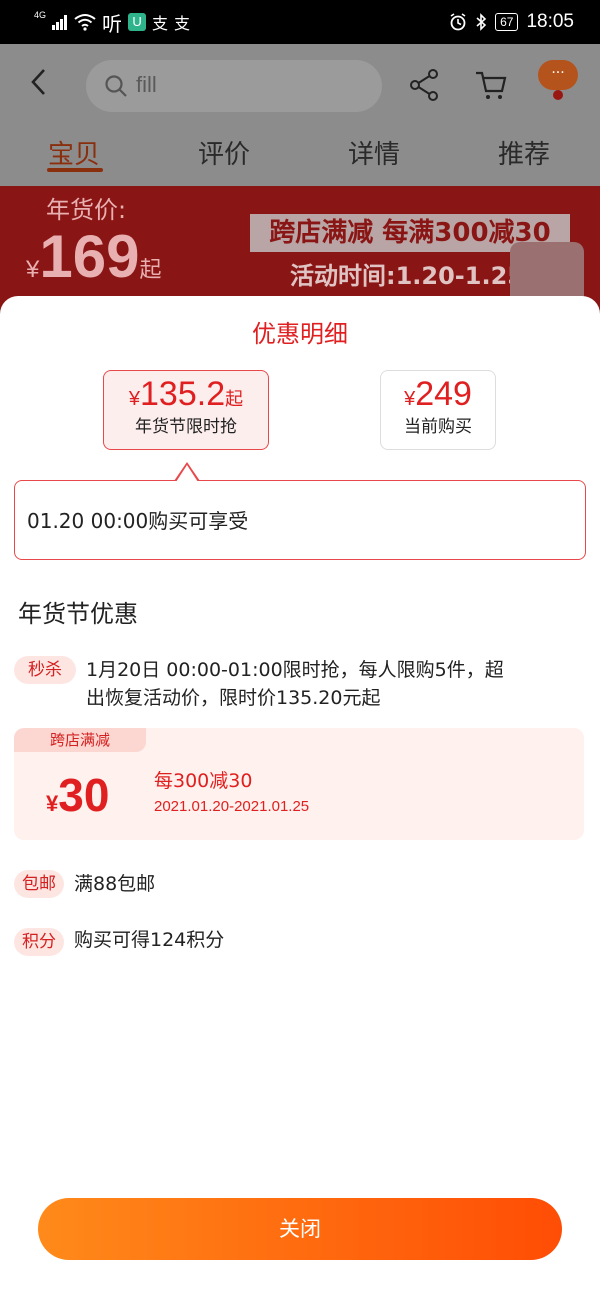 This screenshot has width=600, height=1300. I want to click on purchase-tip-text: 01.20 00:00购买可享受, so click(138, 521).